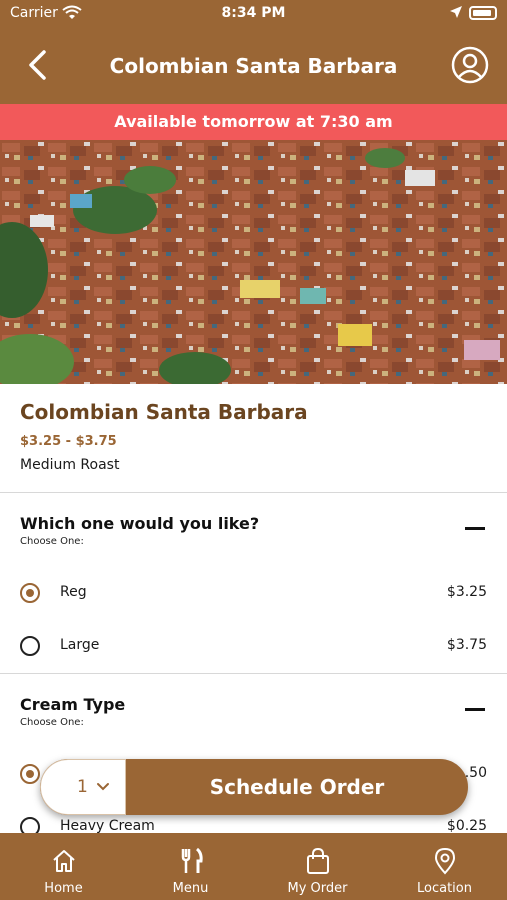 The height and width of the screenshot is (900, 507). Describe the element at coordinates (80, 645) in the screenshot. I see `option-label: Large` at that location.